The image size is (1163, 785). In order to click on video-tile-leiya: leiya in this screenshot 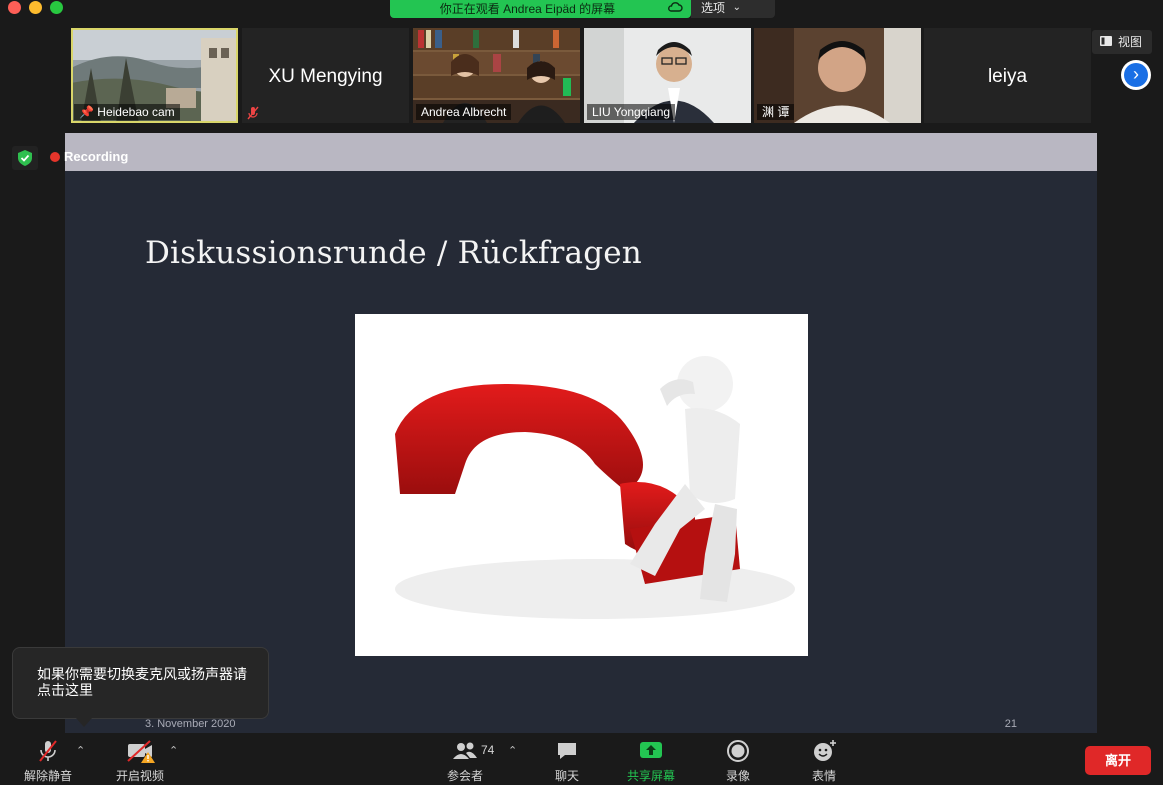, I will do `click(1007, 75)`.